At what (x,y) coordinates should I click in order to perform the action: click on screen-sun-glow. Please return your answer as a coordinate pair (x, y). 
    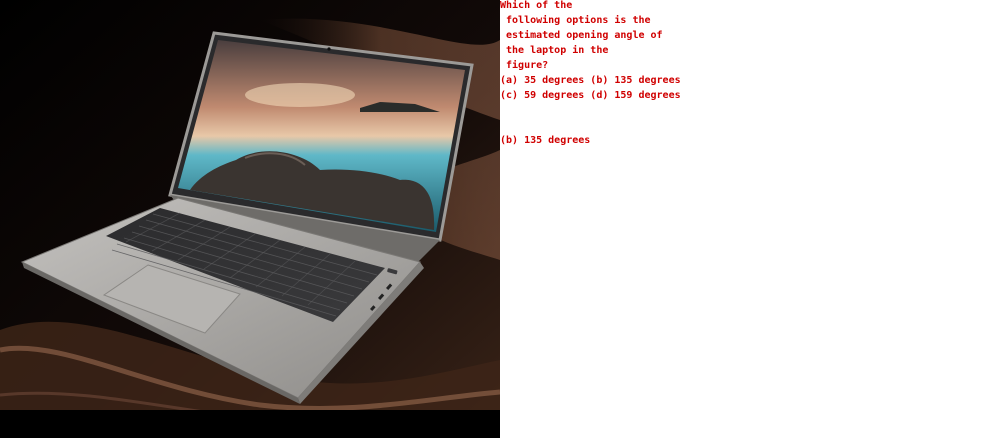
    Looking at the image, I should click on (300, 95).